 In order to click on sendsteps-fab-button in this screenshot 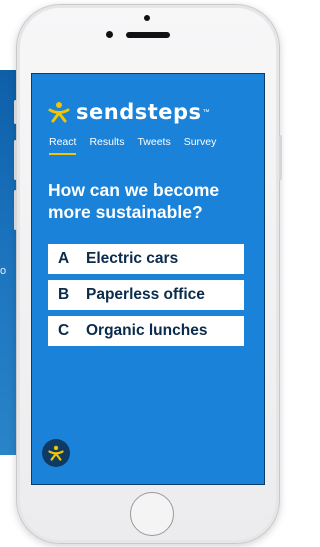, I will do `click(56, 453)`.